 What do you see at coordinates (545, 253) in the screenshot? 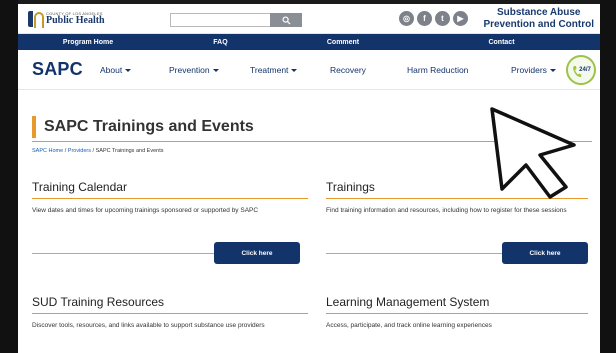
I see `trainings-click-here-button: Click here` at bounding box center [545, 253].